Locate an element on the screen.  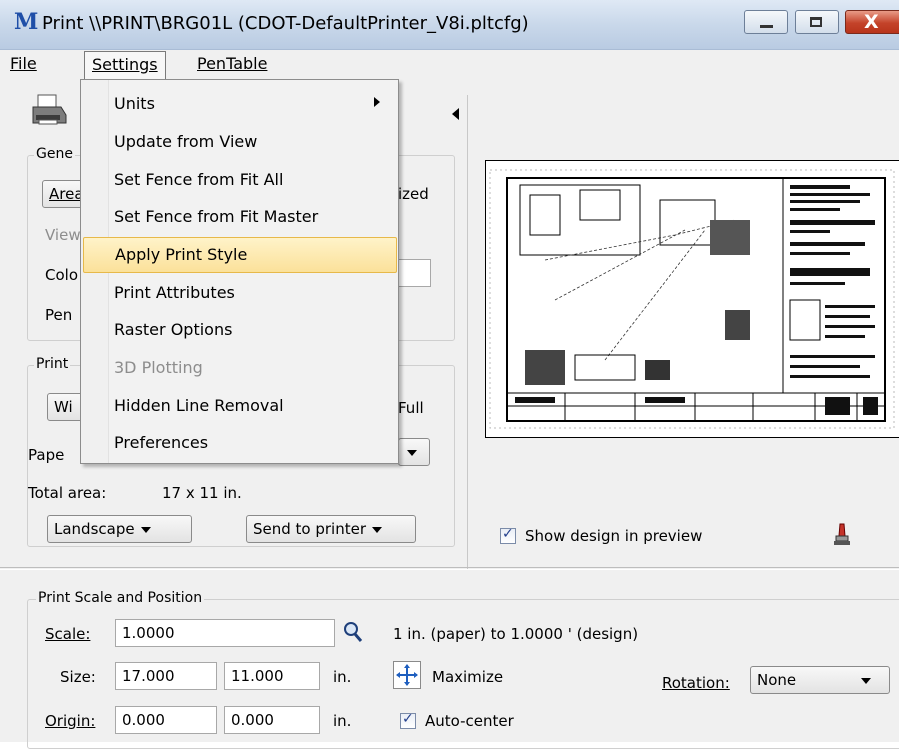
orientation-dropdown: Landscape is located at coordinates (119, 529).